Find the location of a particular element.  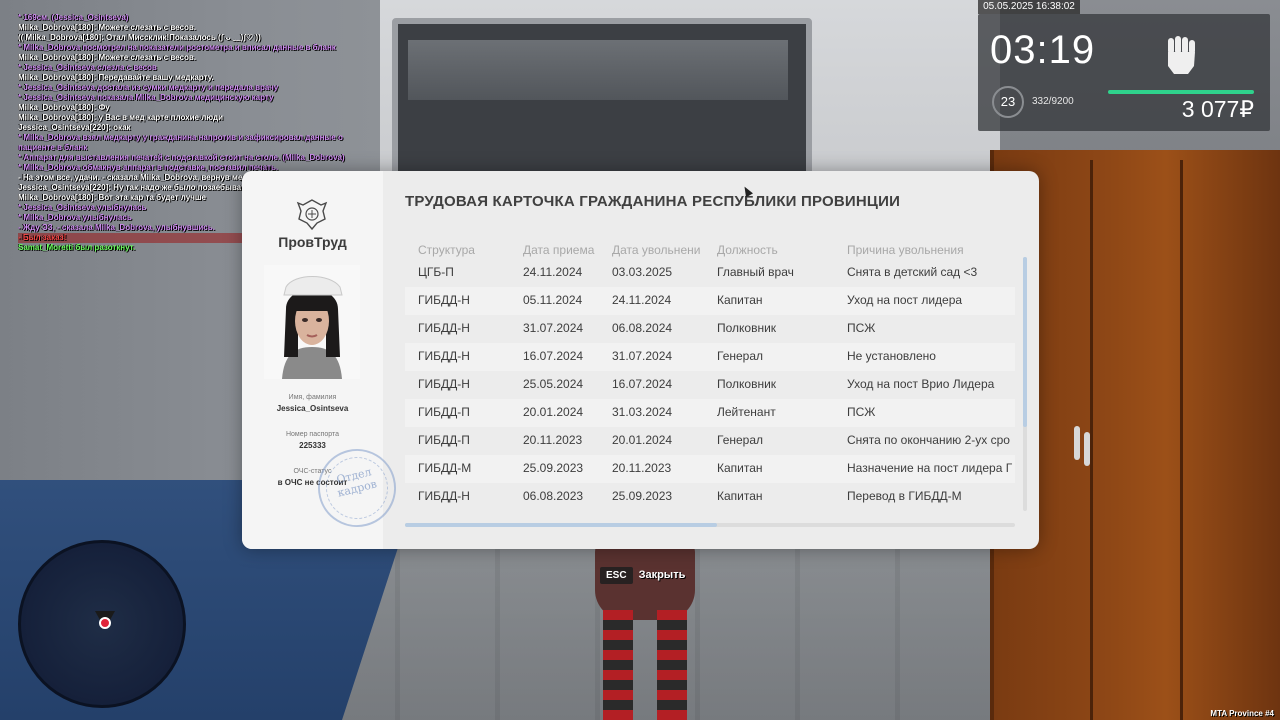

hud-datetime: 05.05.2025 16:38:02 is located at coordinates (1029, 7).